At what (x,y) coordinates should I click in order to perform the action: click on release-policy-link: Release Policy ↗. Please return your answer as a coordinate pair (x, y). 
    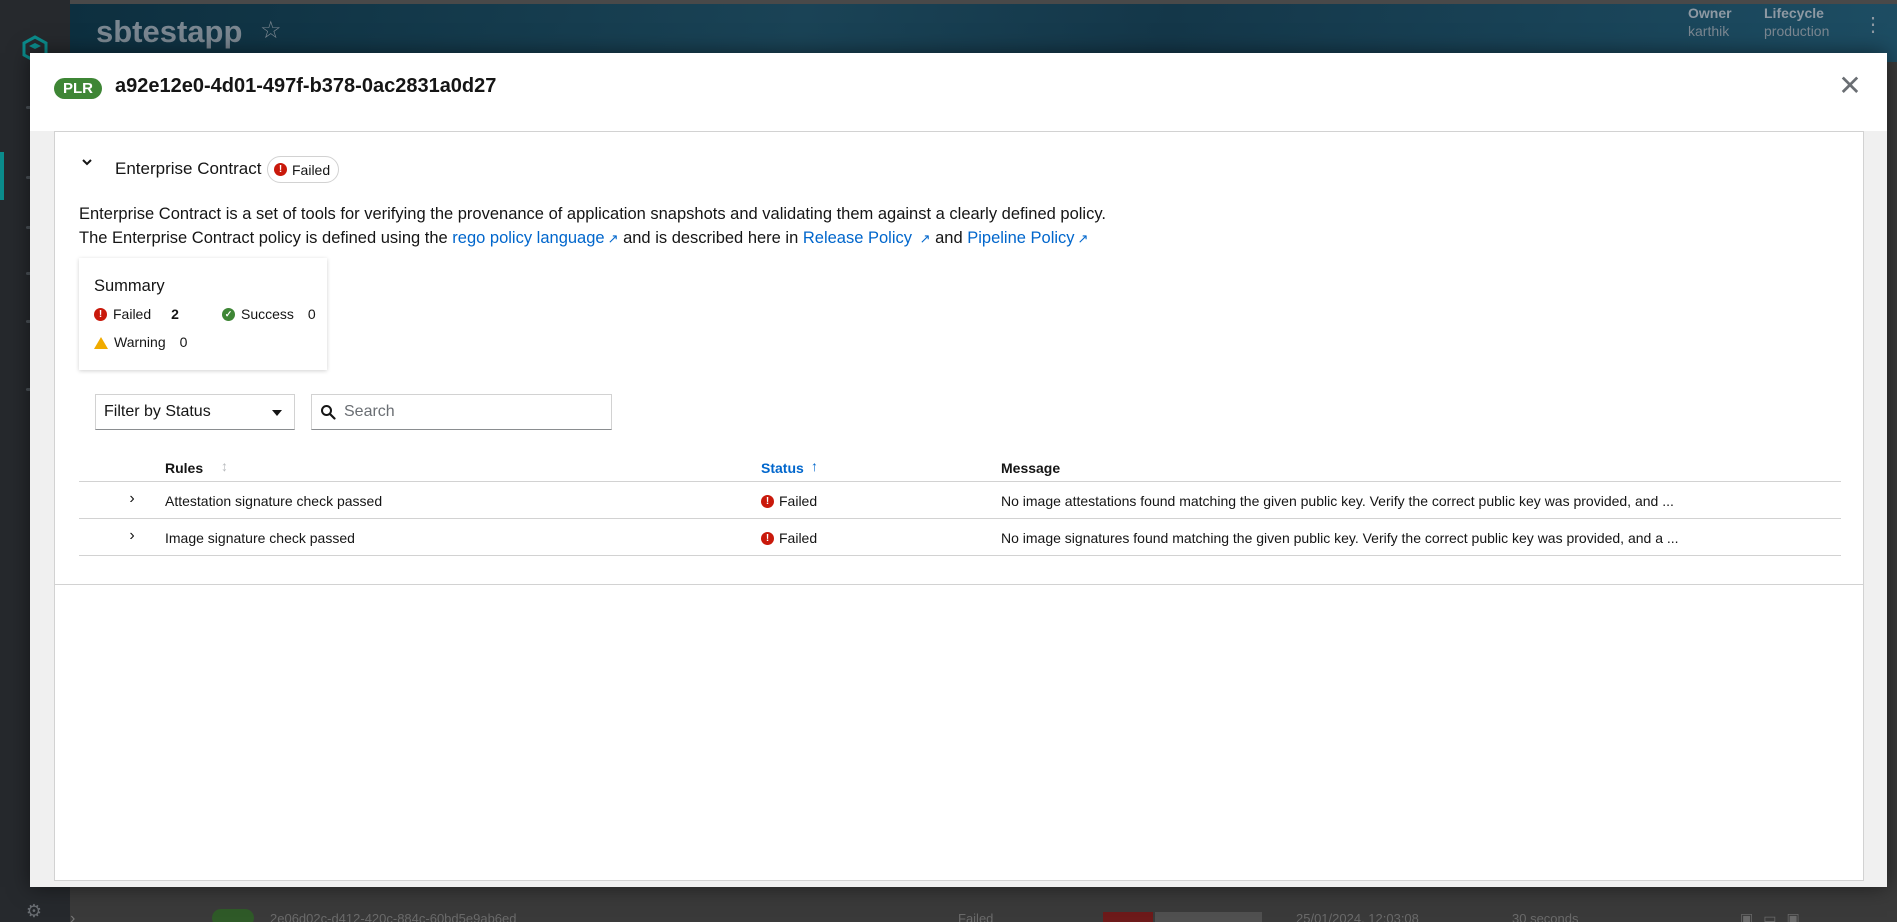
    Looking at the image, I should click on (867, 238).